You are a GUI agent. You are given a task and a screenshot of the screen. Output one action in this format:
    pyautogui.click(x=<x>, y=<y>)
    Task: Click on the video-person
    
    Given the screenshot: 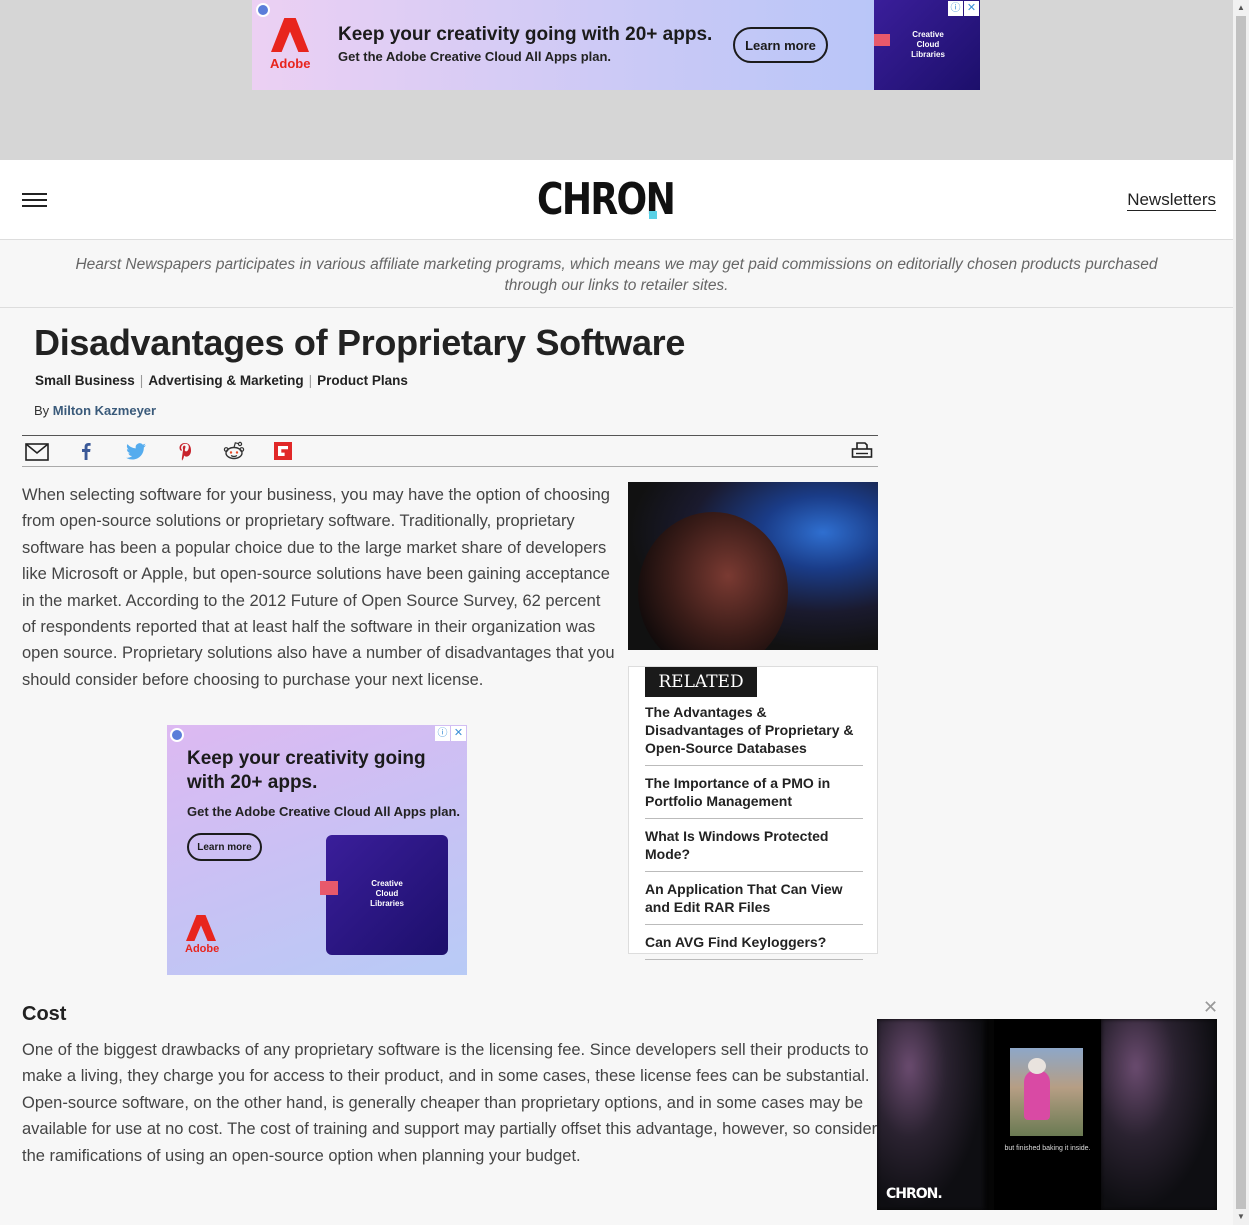 What is the action you would take?
    pyautogui.click(x=1037, y=1095)
    